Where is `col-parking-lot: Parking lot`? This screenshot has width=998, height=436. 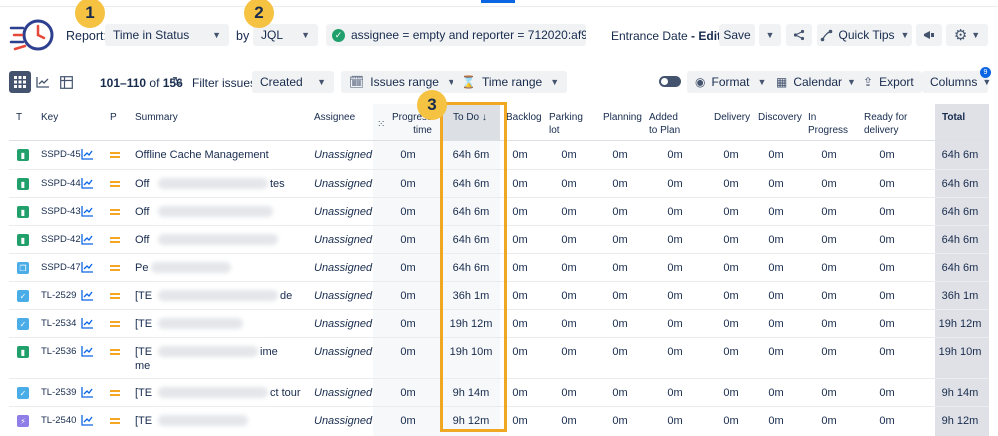
col-parking-lot: Parking lot is located at coordinates (566, 124).